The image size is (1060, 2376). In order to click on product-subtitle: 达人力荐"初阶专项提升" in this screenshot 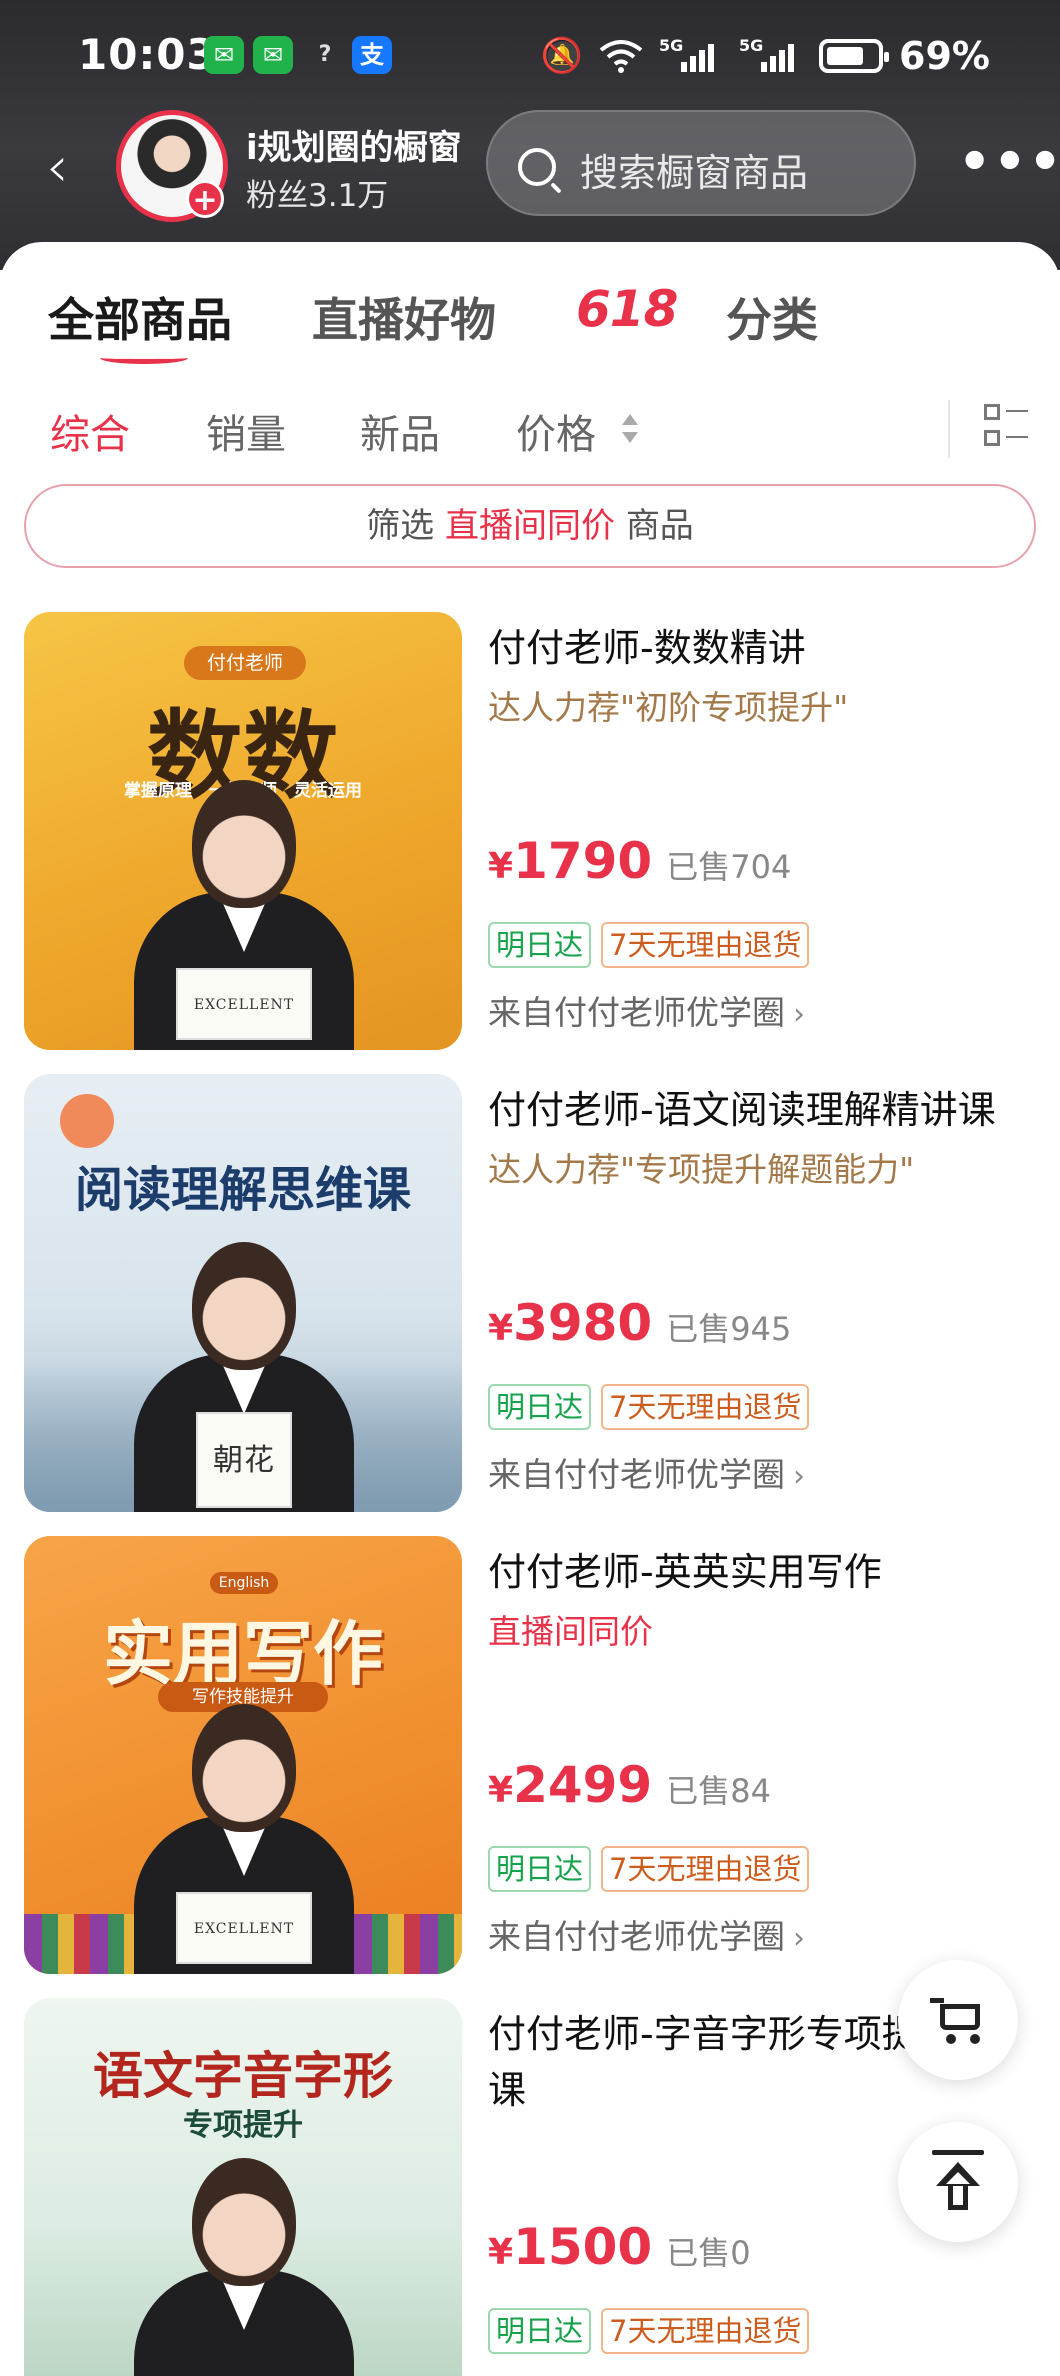, I will do `click(668, 707)`.